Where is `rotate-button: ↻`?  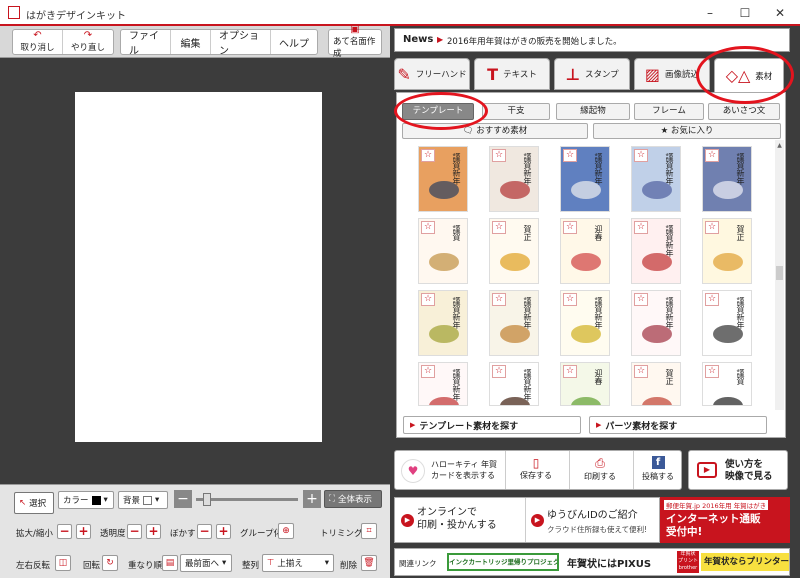 rotate-button: ↻ is located at coordinates (110, 563).